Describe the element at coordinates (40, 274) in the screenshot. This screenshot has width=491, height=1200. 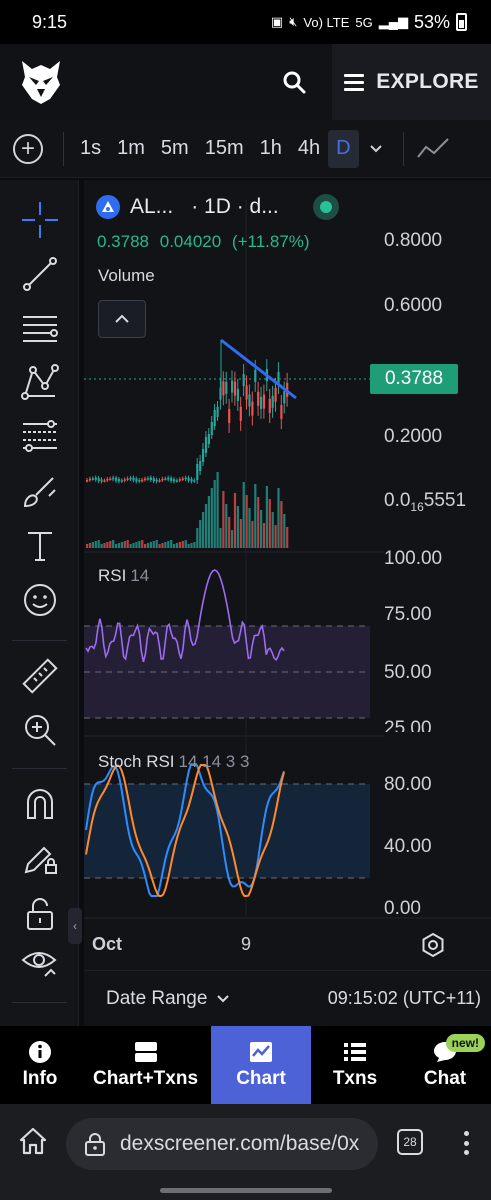
I see `trendline-tool` at that location.